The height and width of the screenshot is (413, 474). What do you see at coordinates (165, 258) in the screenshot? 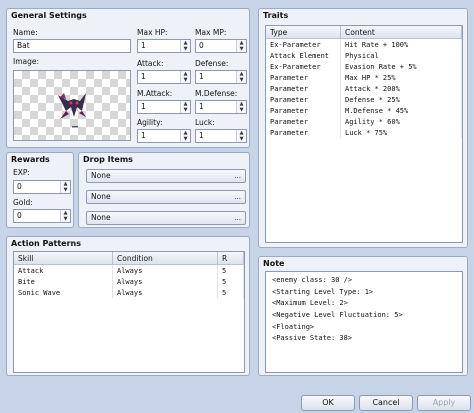
I see `condition-column-header: Condition` at bounding box center [165, 258].